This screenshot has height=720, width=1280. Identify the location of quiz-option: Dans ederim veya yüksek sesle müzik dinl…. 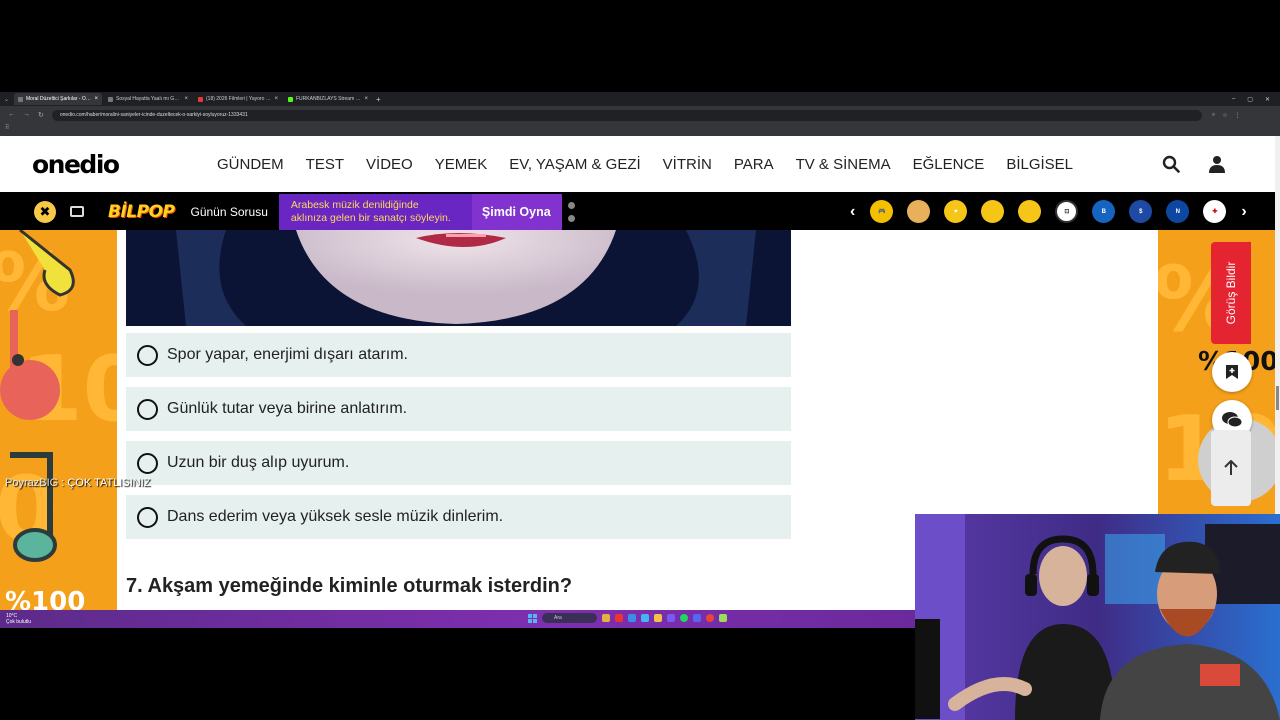
(458, 517).